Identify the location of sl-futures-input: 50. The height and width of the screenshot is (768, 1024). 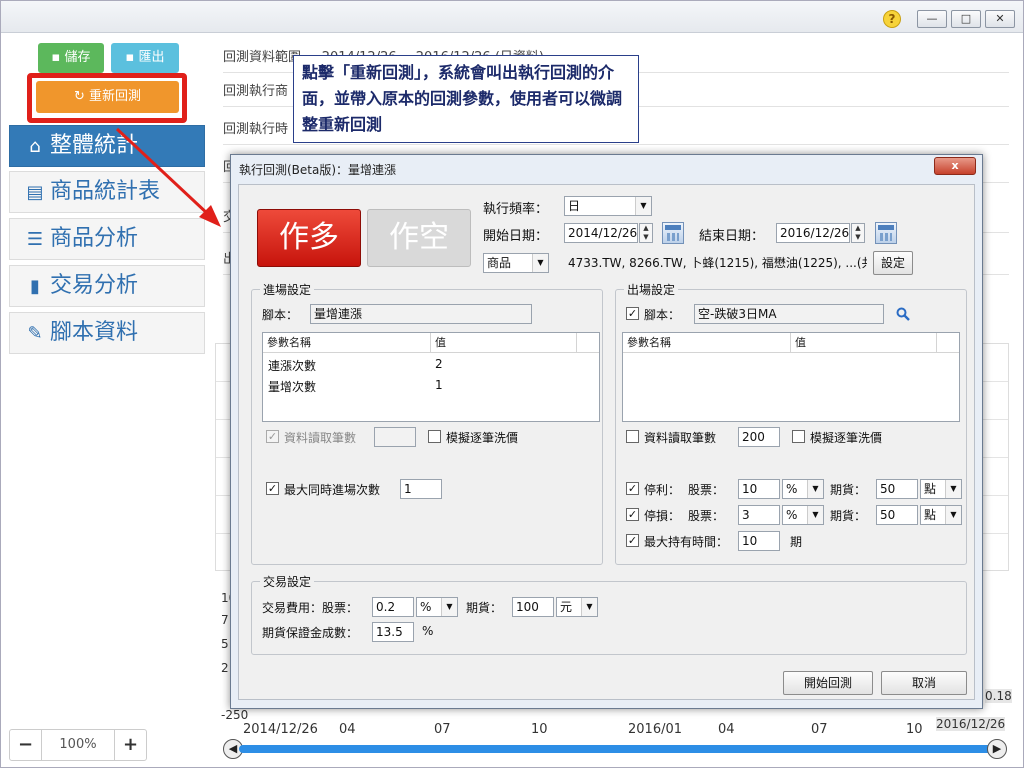
(897, 515).